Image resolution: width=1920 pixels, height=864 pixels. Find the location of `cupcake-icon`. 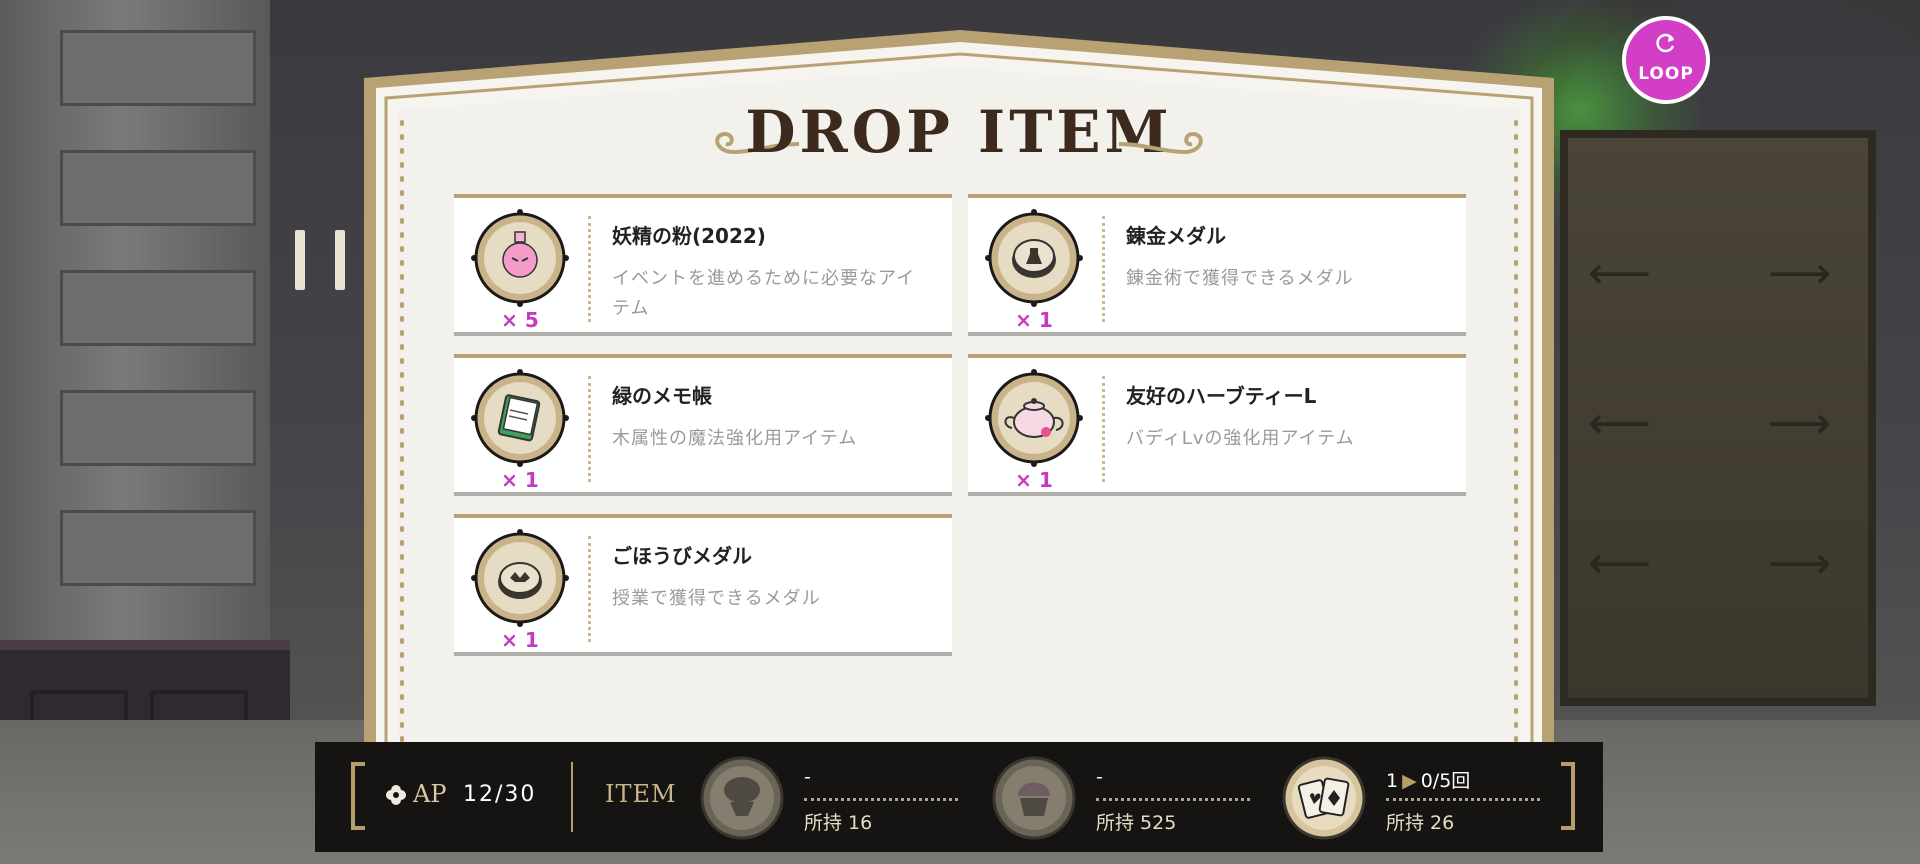

cupcake-icon is located at coordinates (1034, 798).